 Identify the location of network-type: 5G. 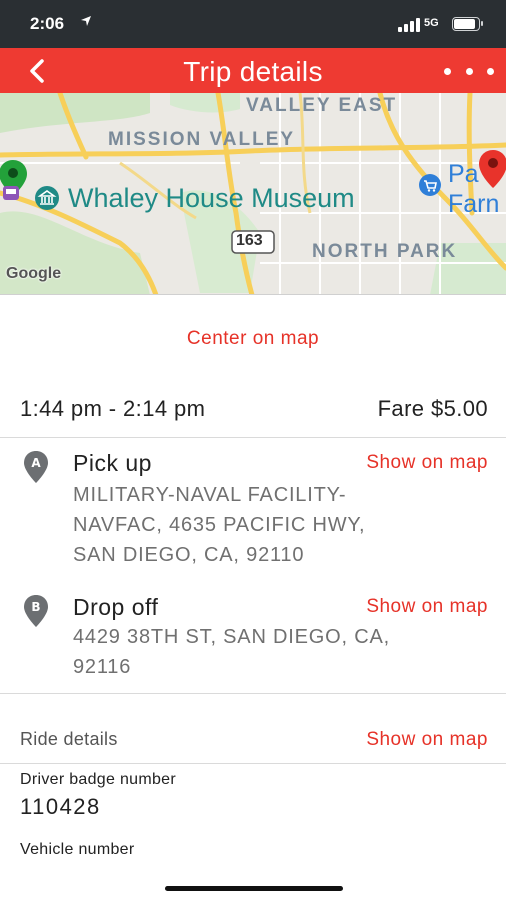
(431, 23).